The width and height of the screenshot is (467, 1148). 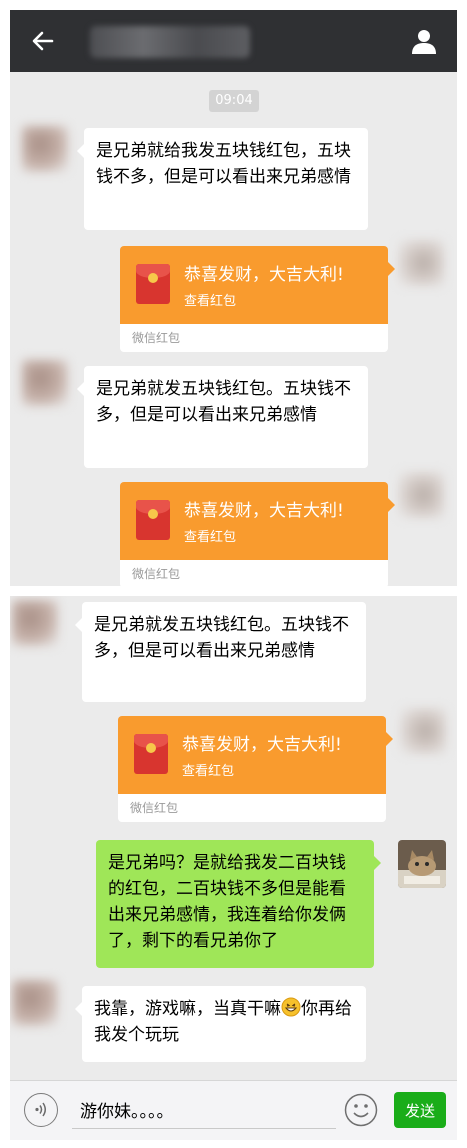 I want to click on grinning-face-icon, so click(x=291, y=1007).